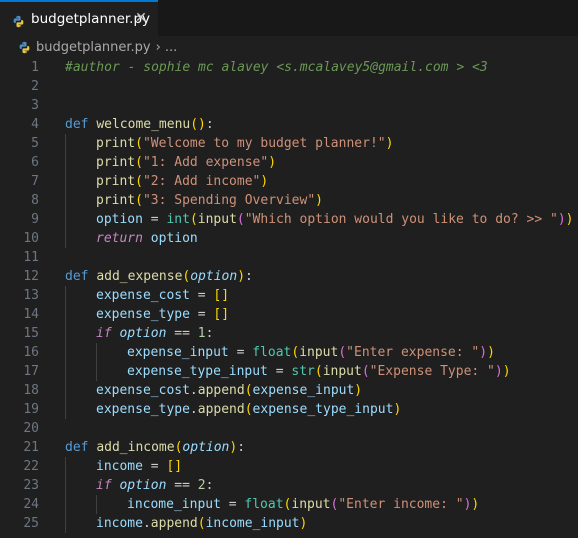 Image resolution: width=578 pixels, height=538 pixels. Describe the element at coordinates (35, 200) in the screenshot. I see `line-number: 8` at that location.